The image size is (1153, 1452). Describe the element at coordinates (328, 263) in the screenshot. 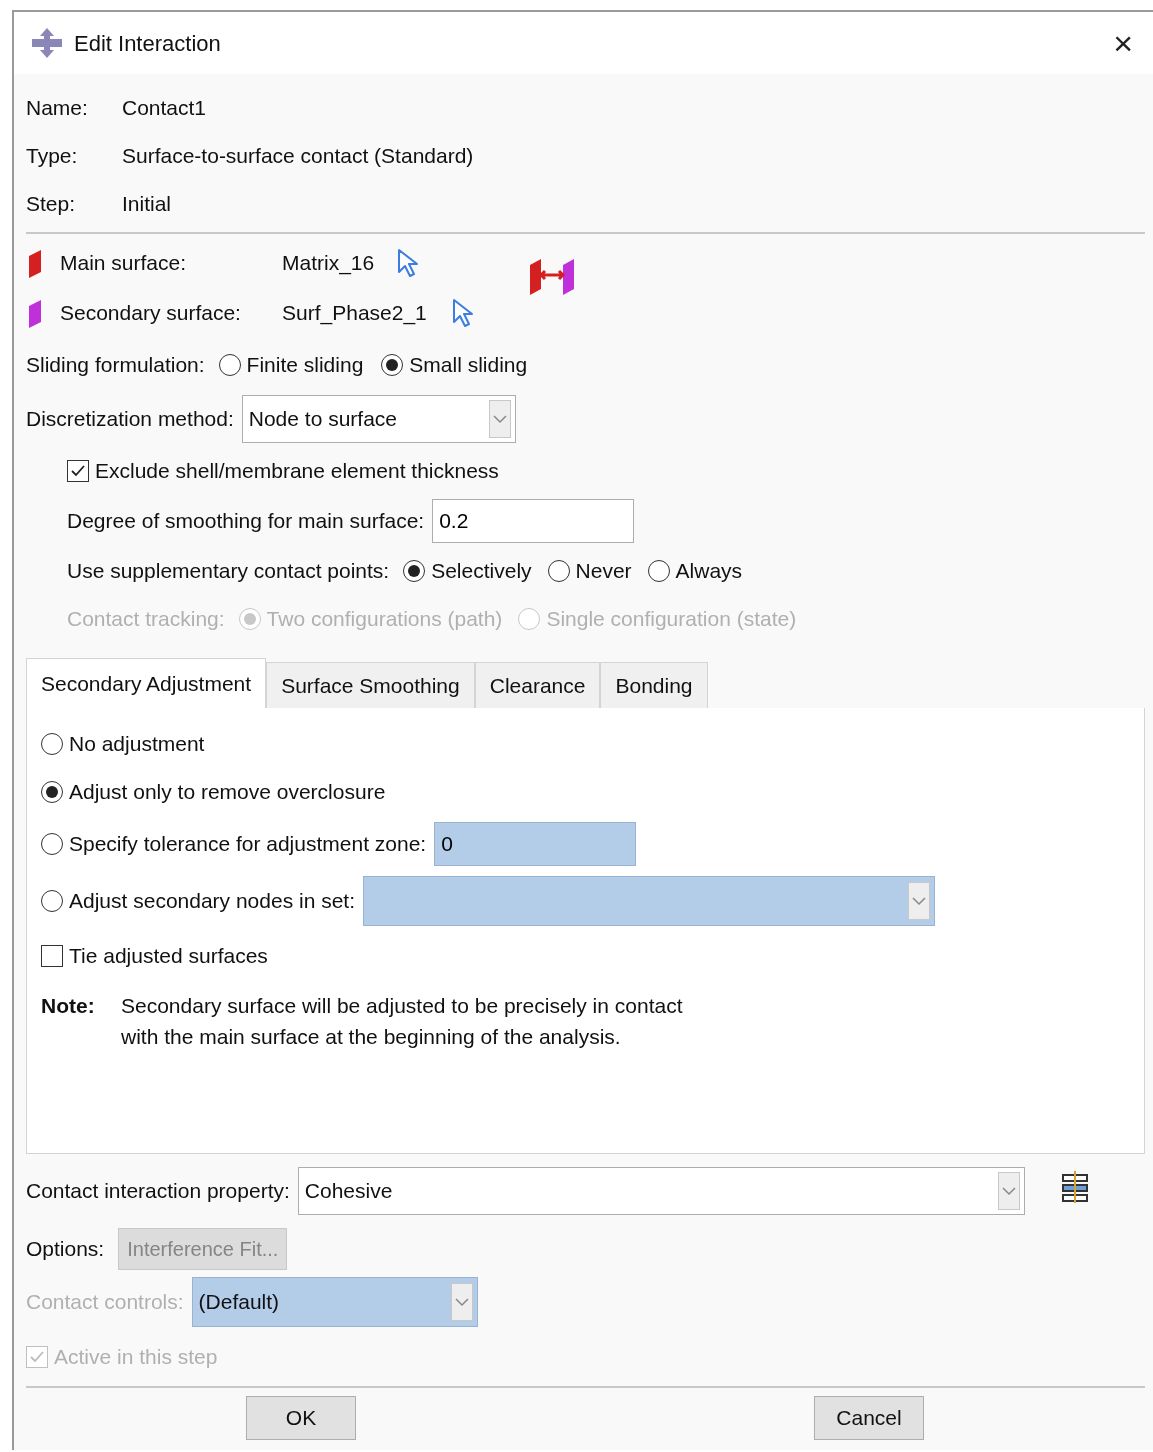

I see `field-value: Matrix_16` at that location.